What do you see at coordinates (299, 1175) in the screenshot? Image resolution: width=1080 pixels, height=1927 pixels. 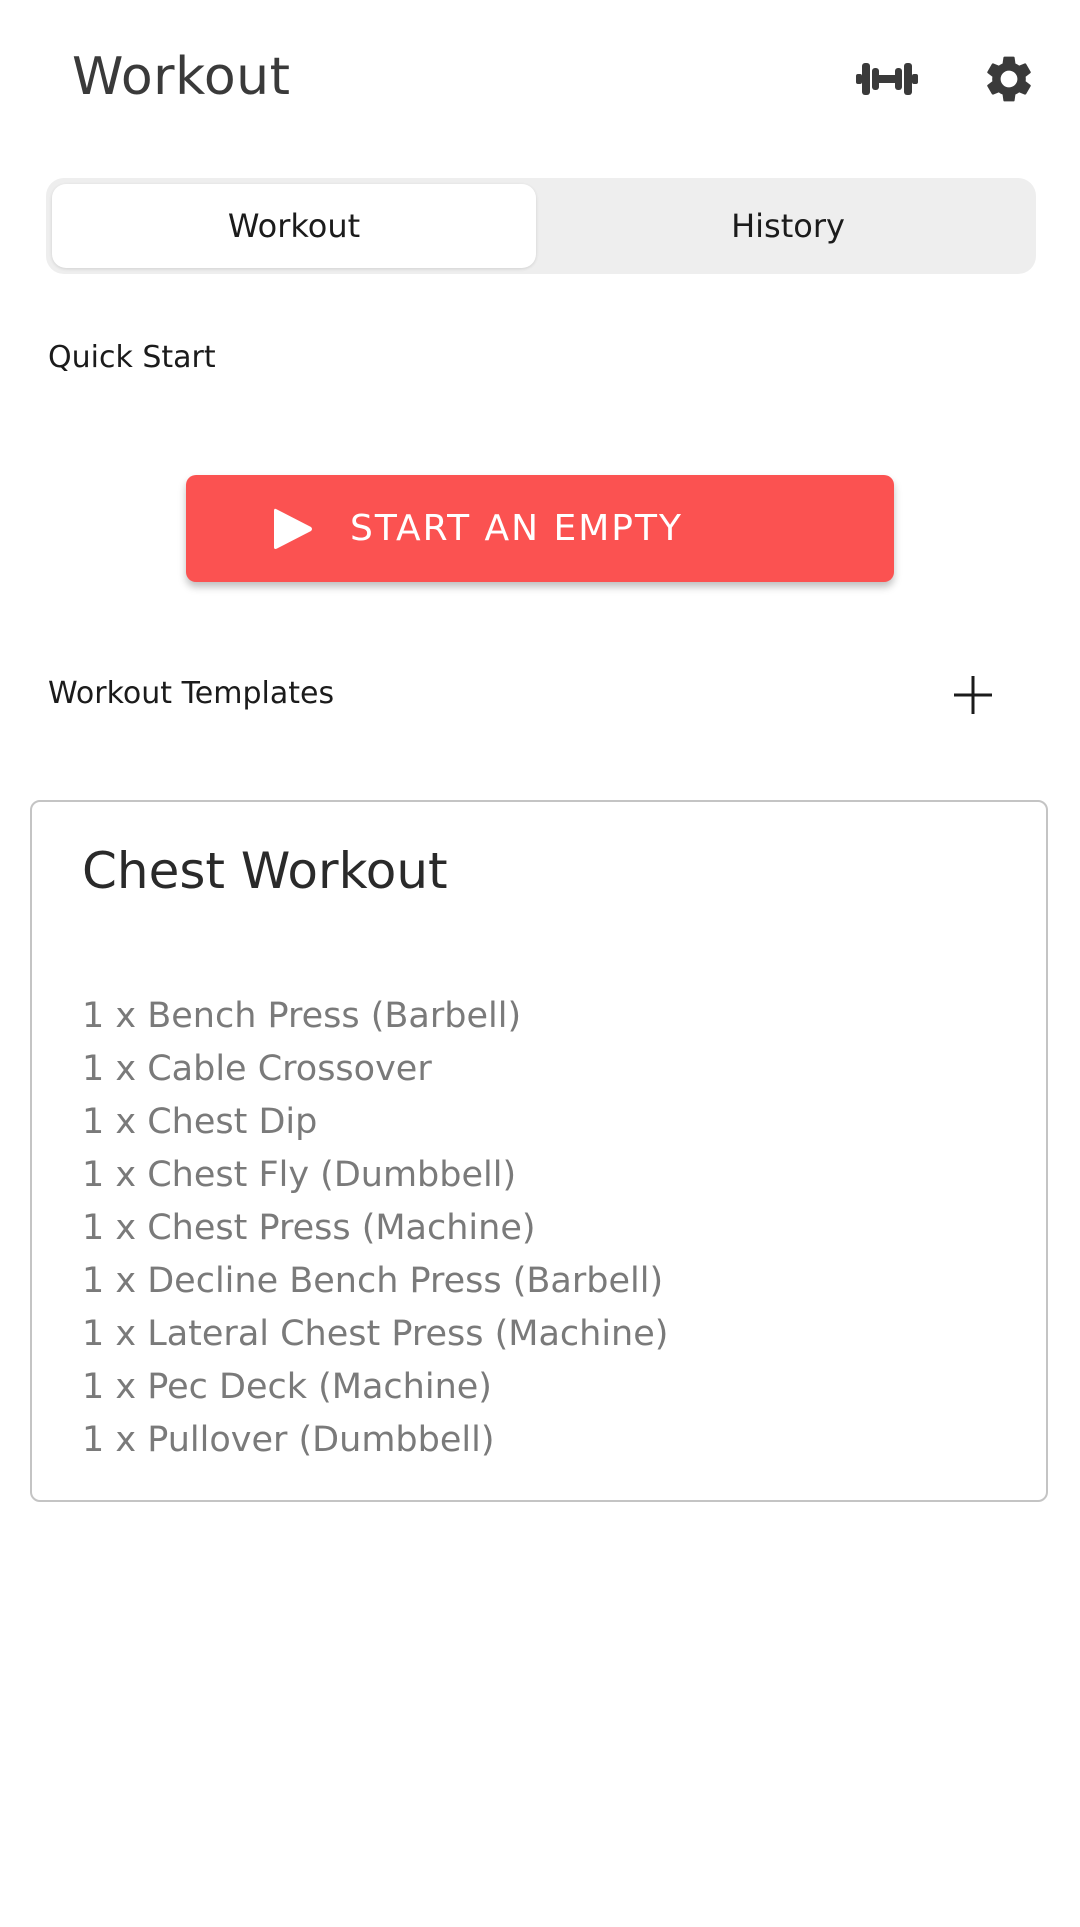 I see `list-item: 1 x Chest Fly (Dumbbell)` at bounding box center [299, 1175].